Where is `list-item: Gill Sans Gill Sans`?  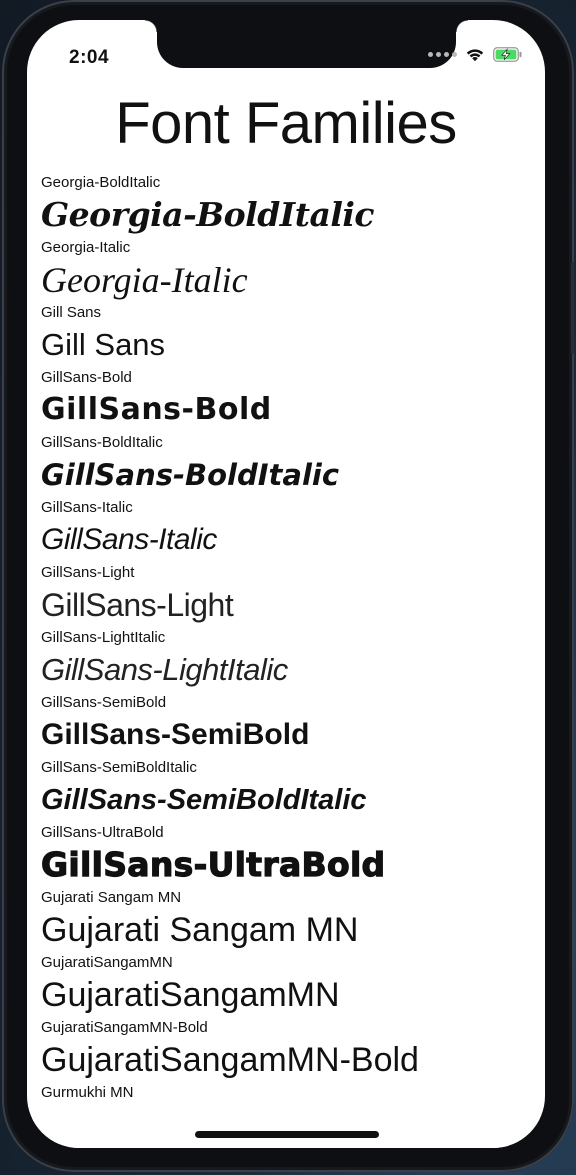 list-item: Gill Sans Gill Sans is located at coordinates (291, 334).